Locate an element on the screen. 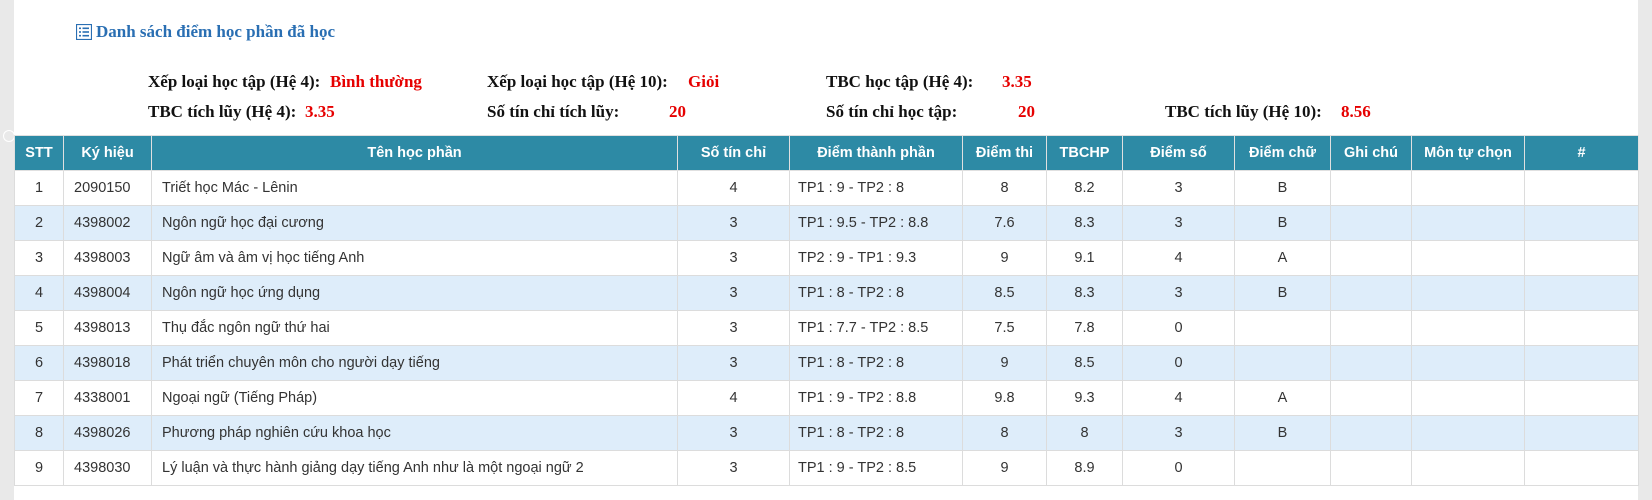 The width and height of the screenshot is (1652, 500). header-col-ten-hoc-phan: Tên học phần is located at coordinates (414, 153).